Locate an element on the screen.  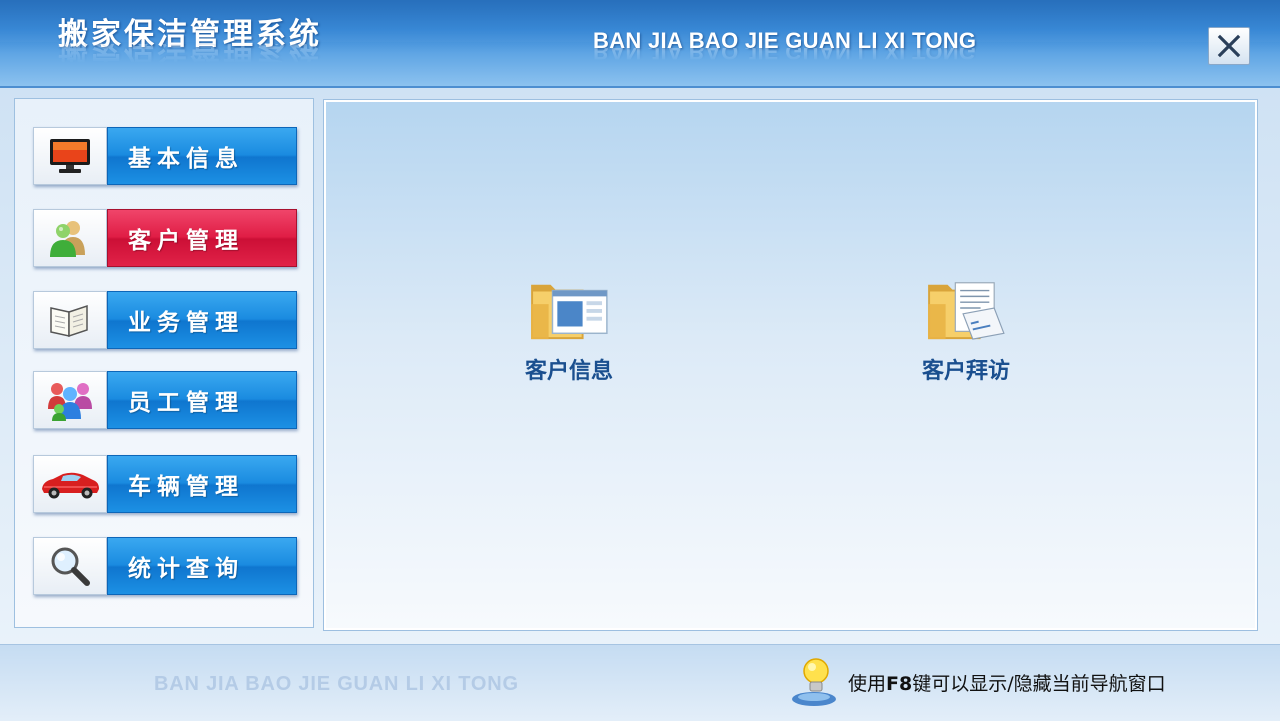
nav-label-box: 统计查询 is located at coordinates (202, 566).